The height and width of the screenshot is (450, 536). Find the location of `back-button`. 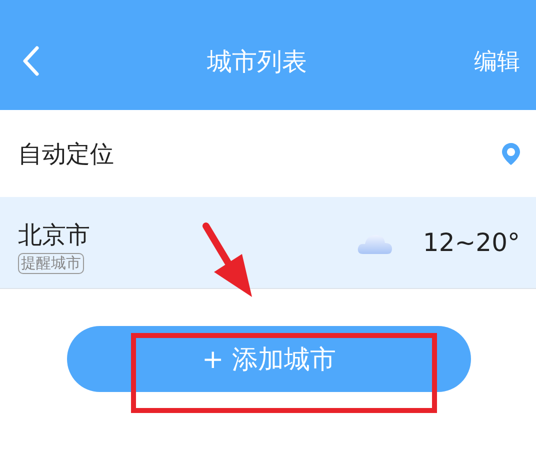

back-button is located at coordinates (31, 61).